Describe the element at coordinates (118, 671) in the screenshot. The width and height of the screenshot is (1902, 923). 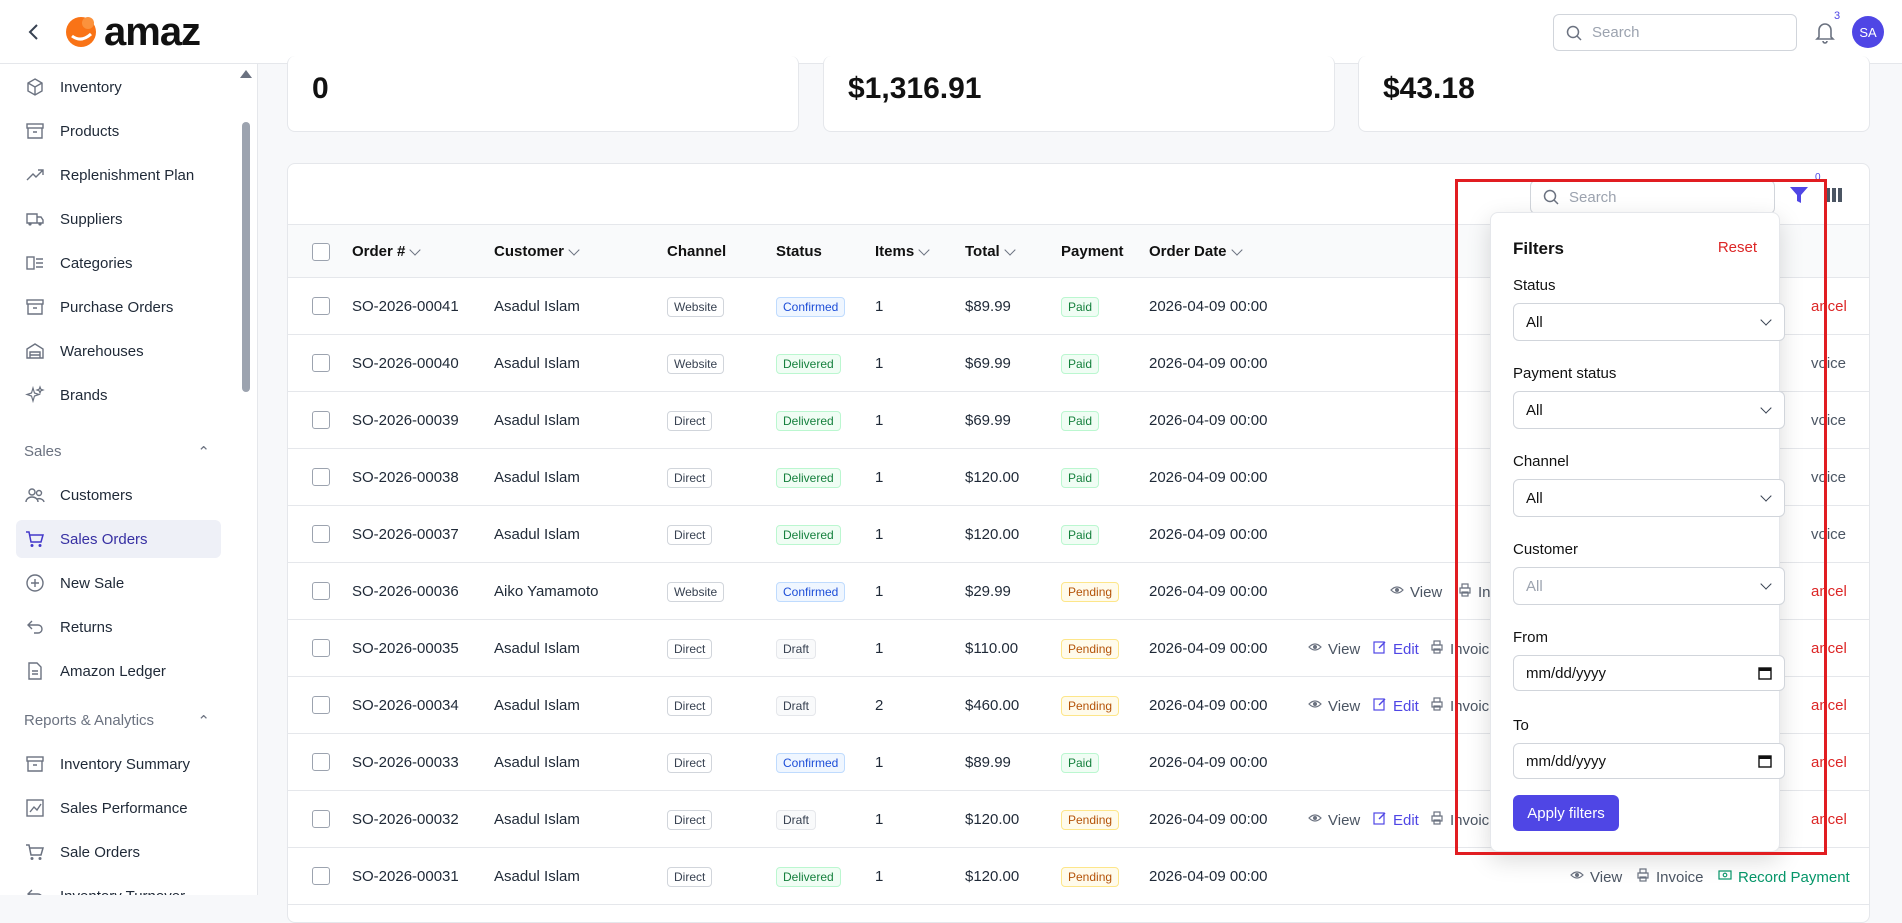
I see `sidebar-item-amazon-ledger: Amazon Ledger` at that location.